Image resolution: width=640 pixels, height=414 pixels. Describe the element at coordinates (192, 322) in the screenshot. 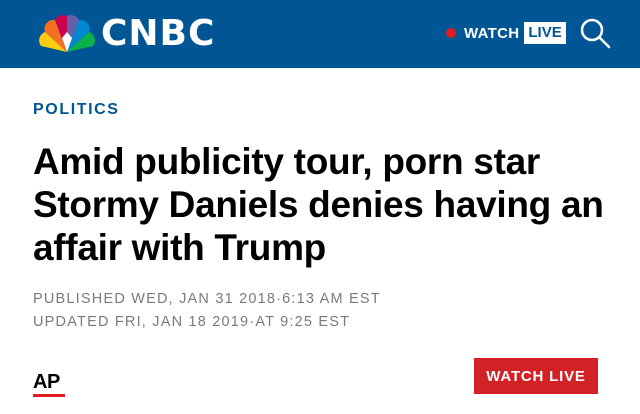

I see `updated-date: UPDATED FRI, JAN 18 2019·AT 9:25 EST` at that location.